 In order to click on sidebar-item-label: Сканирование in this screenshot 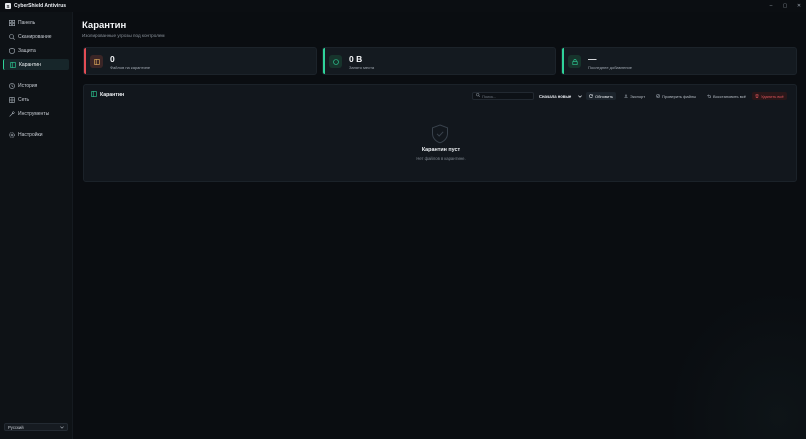, I will do `click(35, 36)`.